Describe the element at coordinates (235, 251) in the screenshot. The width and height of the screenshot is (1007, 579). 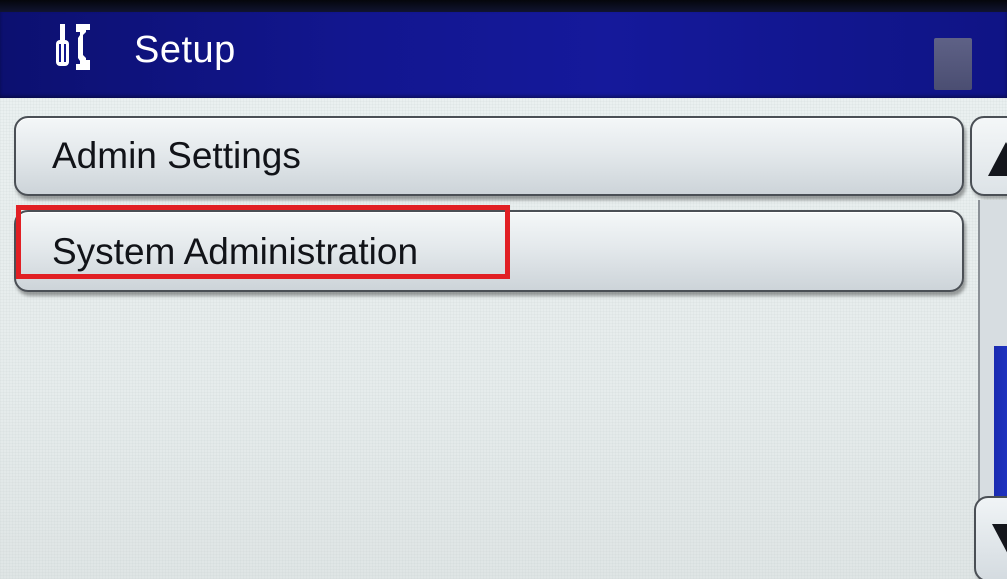
I see `menu-item-label: System Administration` at that location.